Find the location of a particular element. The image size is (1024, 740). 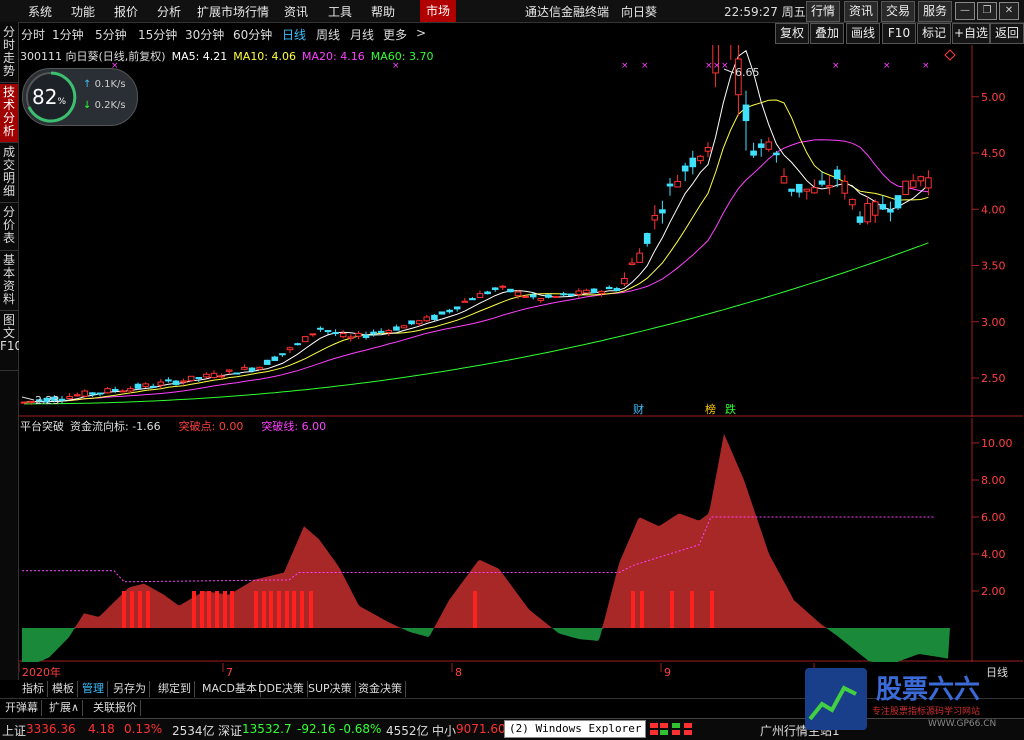

overlay-button: 叠加 is located at coordinates (827, 33).